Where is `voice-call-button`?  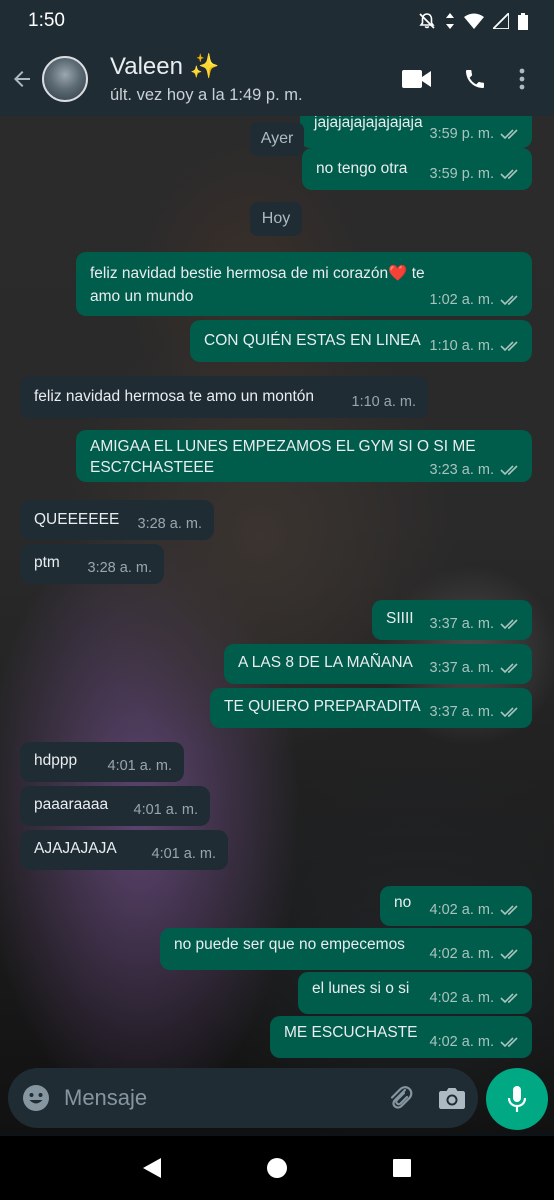 voice-call-button is located at coordinates (475, 79).